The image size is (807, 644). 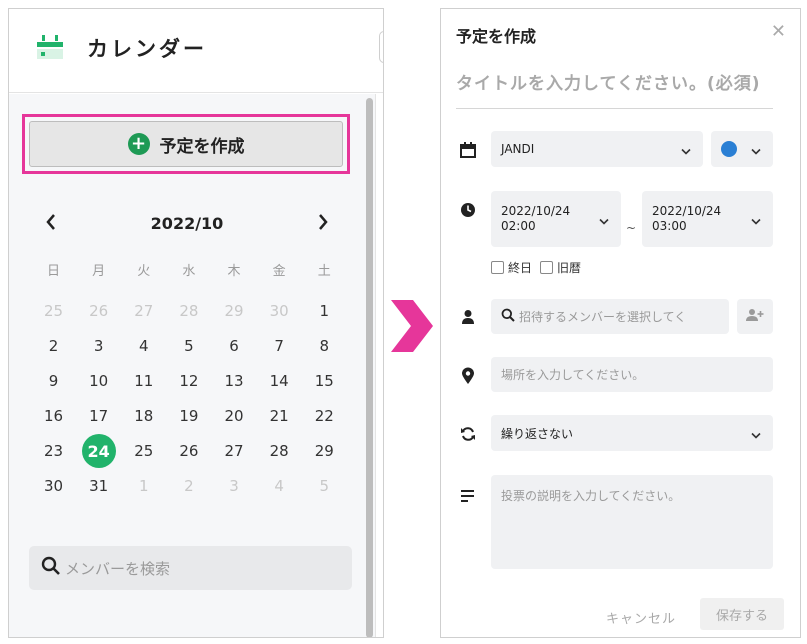 What do you see at coordinates (468, 434) in the screenshot?
I see `repeat-icon` at bounding box center [468, 434].